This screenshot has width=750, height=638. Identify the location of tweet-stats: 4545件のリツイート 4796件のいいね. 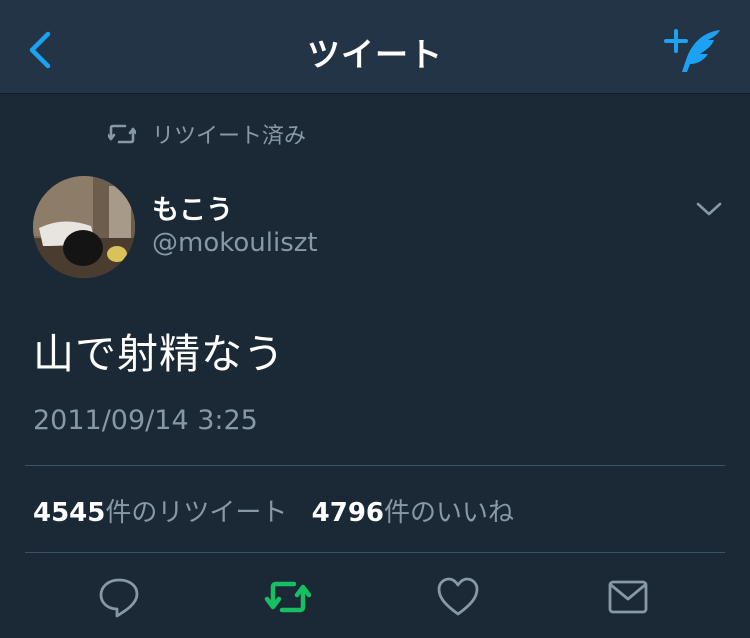
(273, 510).